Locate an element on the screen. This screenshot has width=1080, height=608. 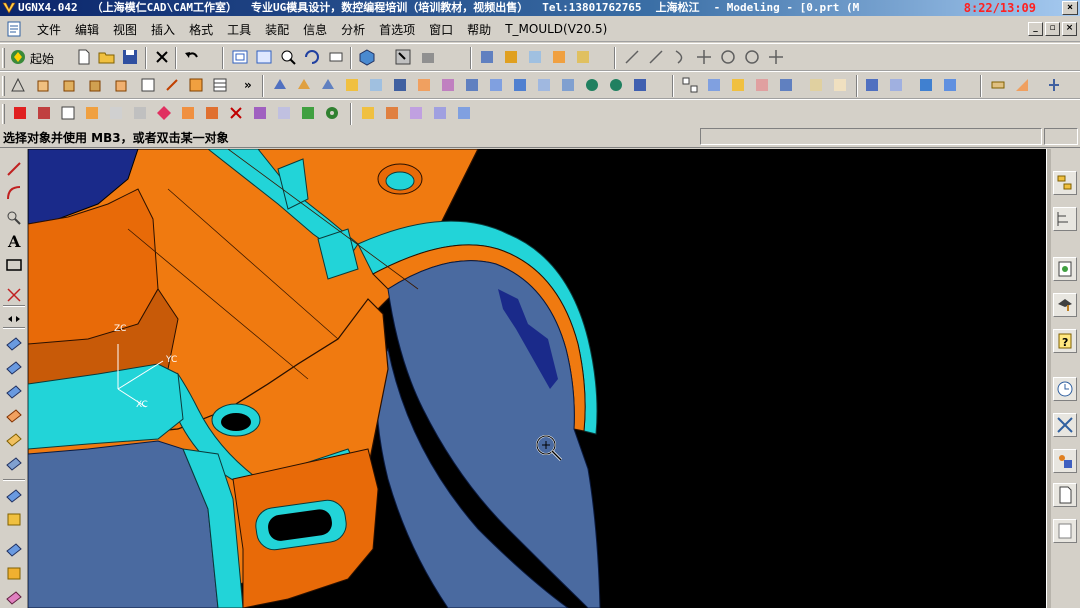
mirror-icon is located at coordinates (424, 85).